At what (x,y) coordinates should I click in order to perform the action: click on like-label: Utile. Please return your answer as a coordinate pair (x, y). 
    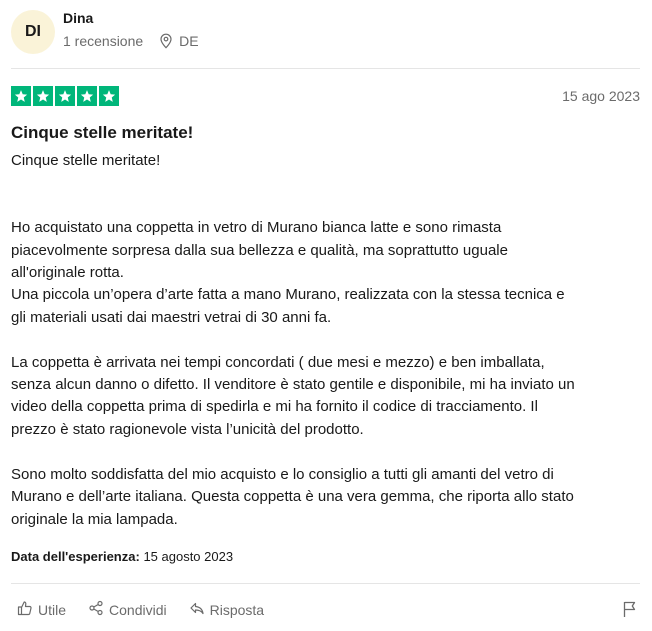
    Looking at the image, I should click on (52, 609).